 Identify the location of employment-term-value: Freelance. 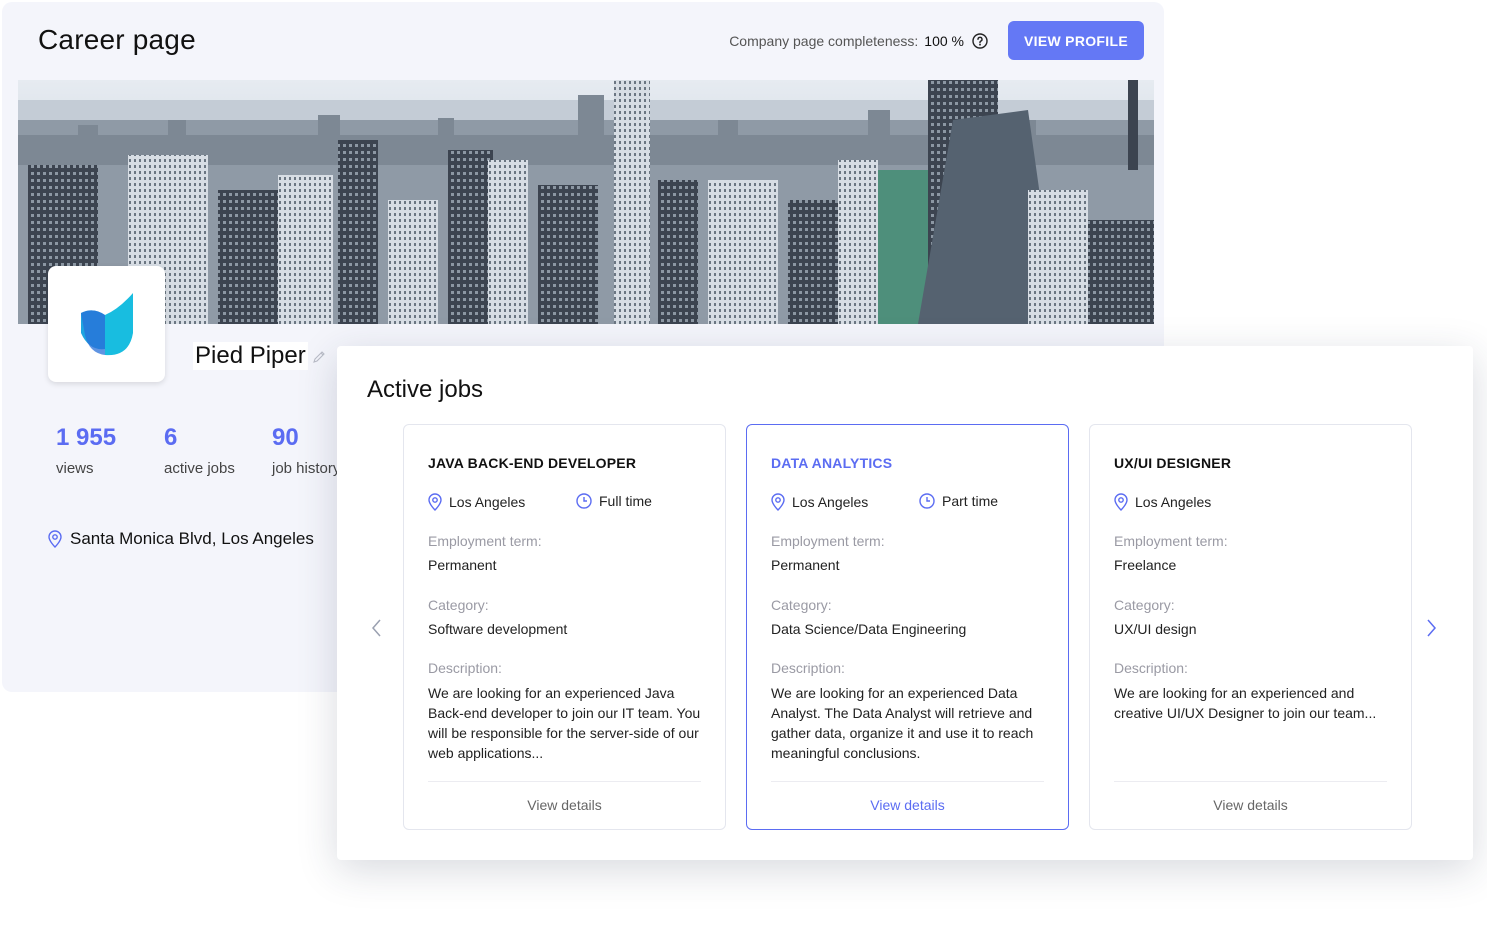
(1145, 565).